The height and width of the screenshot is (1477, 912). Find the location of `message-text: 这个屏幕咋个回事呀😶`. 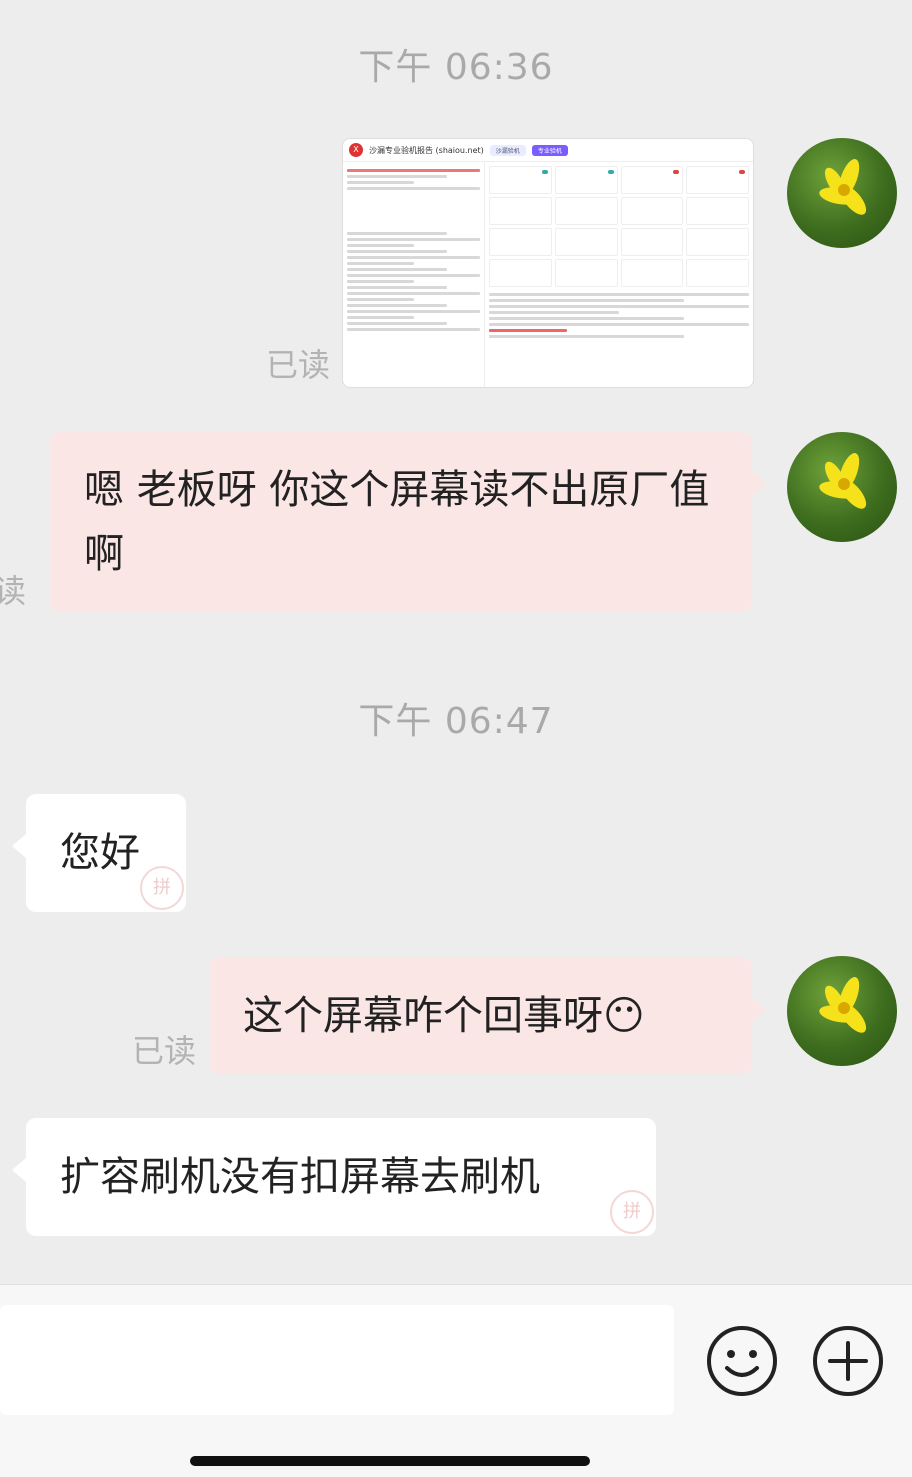

message-text: 这个屏幕咋个回事呀😶 is located at coordinates (444, 1016).